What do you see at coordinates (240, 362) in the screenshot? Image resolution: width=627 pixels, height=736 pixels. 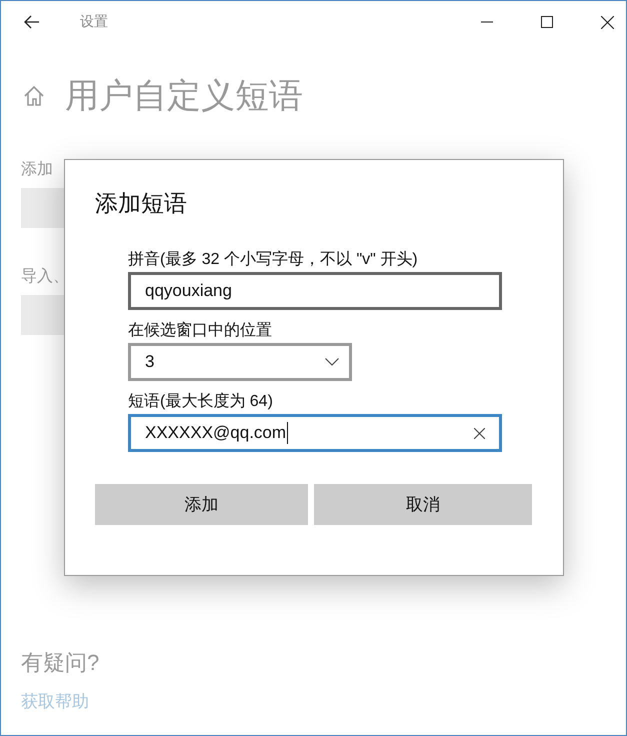 I see `position-dropdown: 3` at bounding box center [240, 362].